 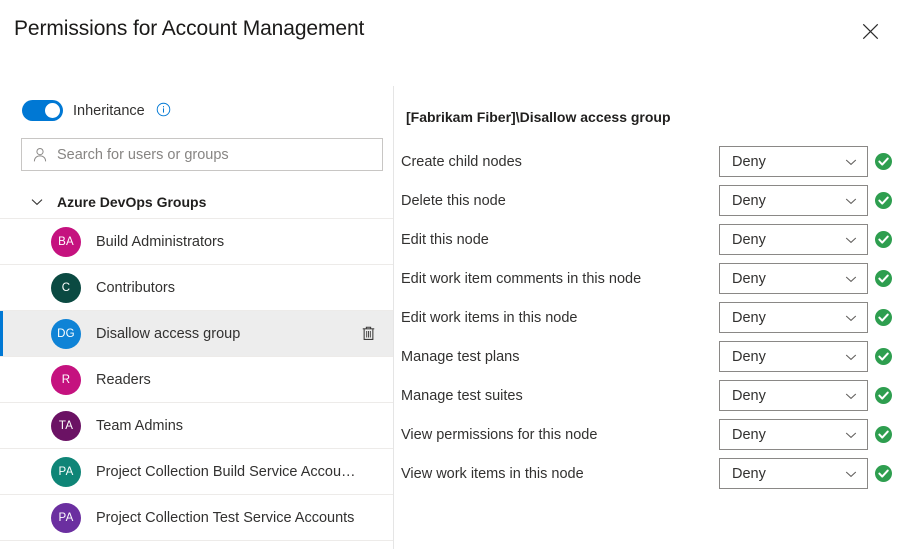 I want to click on inheritance-row: Inheritance, so click(x=96, y=110).